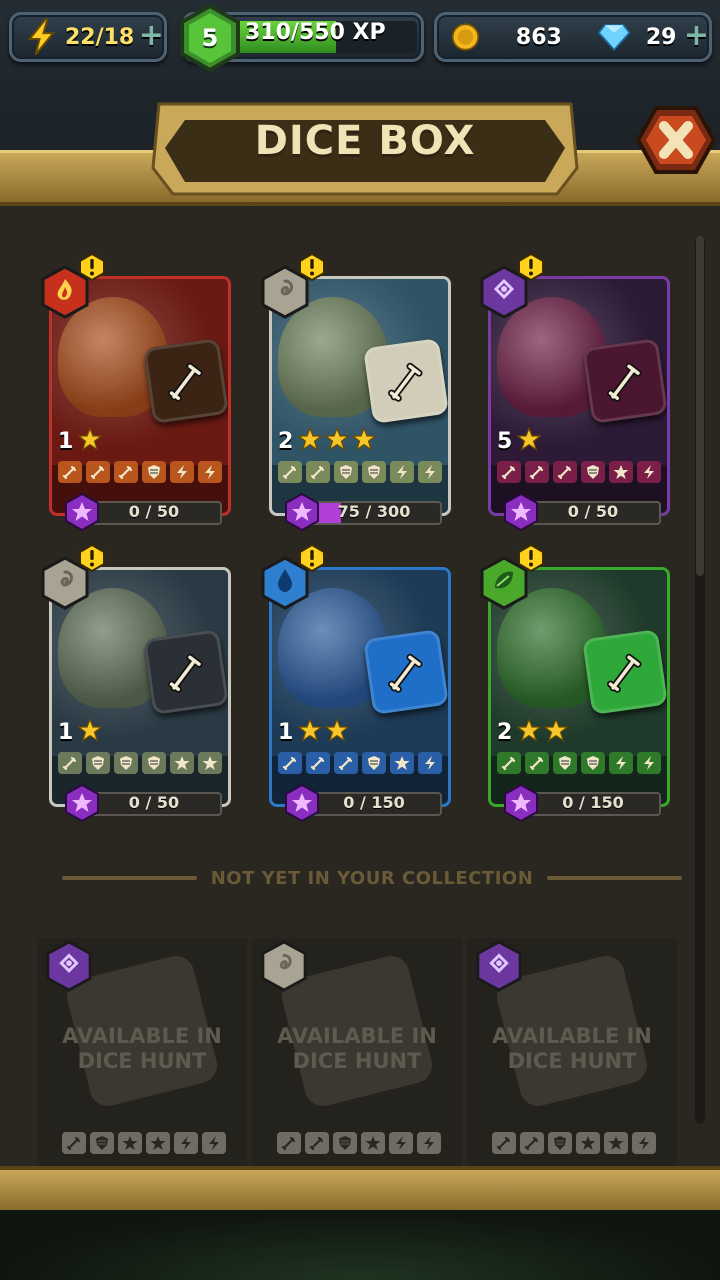  I want to click on dice-level: 5, so click(505, 441).